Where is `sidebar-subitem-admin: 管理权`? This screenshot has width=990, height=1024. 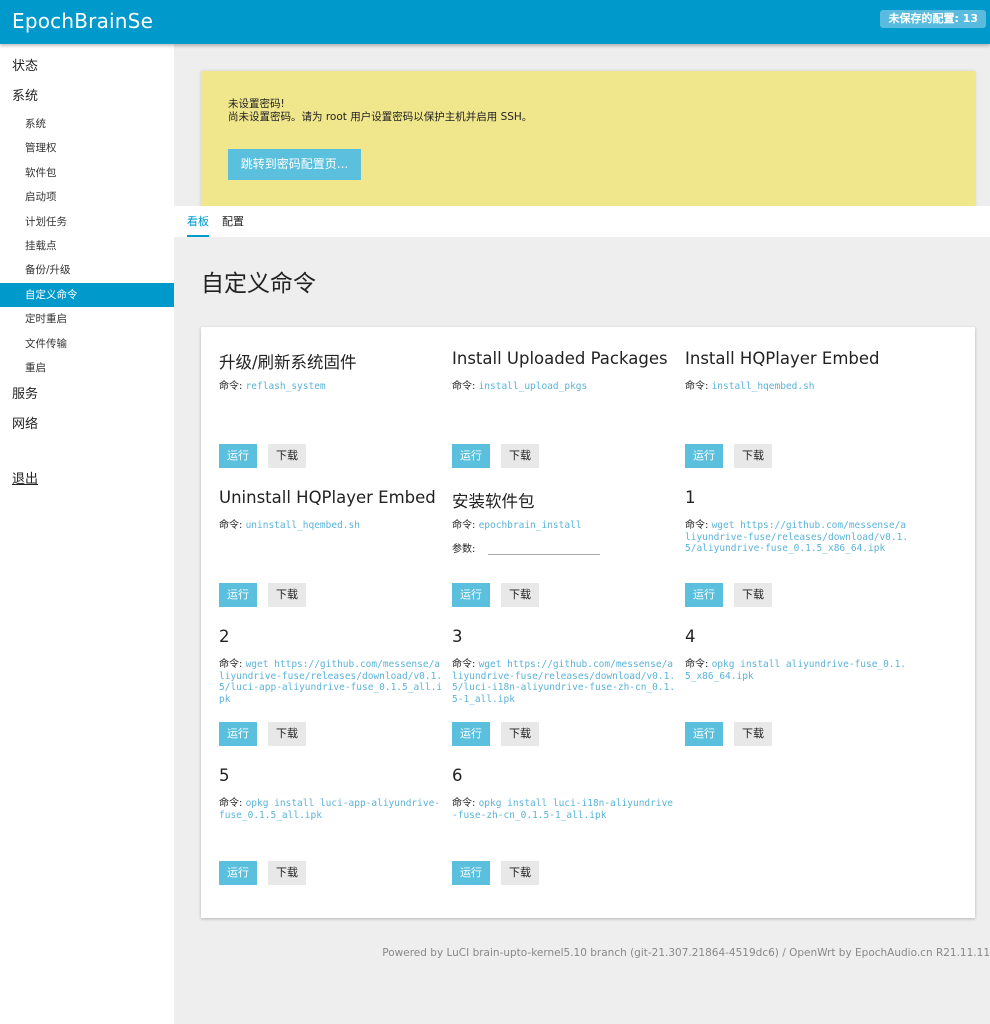 sidebar-subitem-admin: 管理权 is located at coordinates (87, 148).